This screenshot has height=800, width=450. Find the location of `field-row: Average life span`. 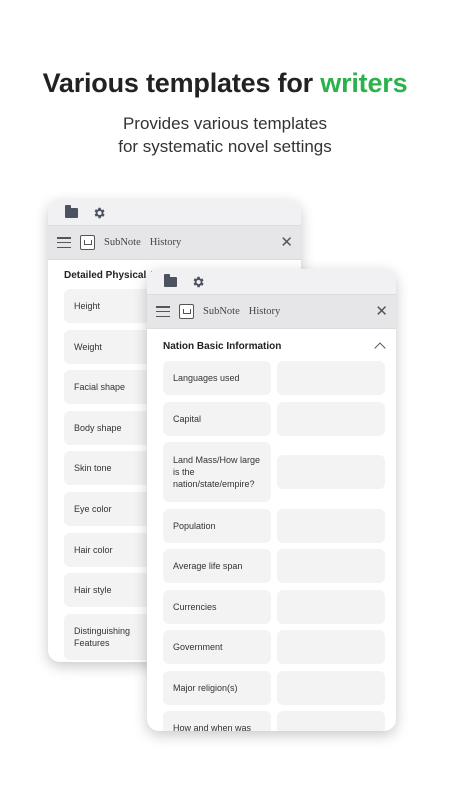

field-row: Average life span is located at coordinates (274, 566).